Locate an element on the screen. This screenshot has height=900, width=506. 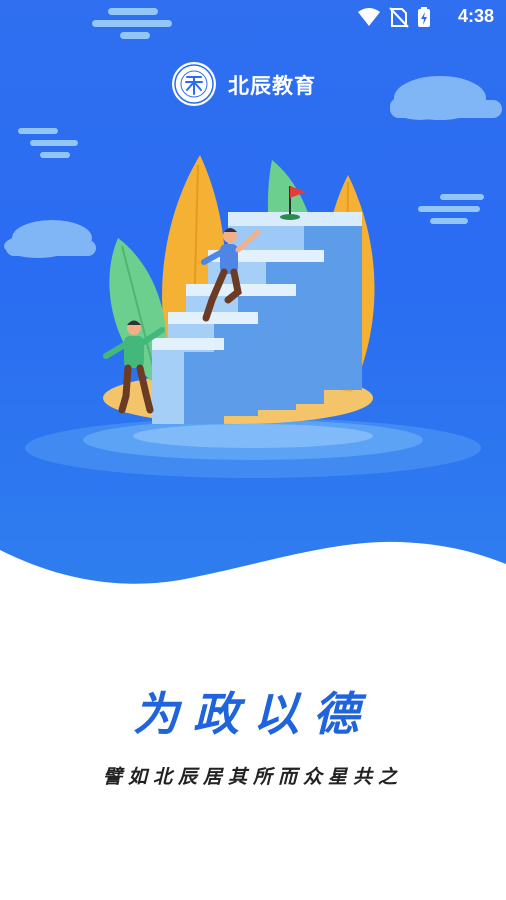
status-bar: 4:38 is located at coordinates (253, 17).